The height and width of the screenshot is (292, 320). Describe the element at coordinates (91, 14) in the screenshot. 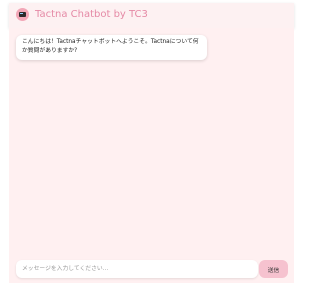

I see `app-title: Tactna Chatbot by TC3` at that location.